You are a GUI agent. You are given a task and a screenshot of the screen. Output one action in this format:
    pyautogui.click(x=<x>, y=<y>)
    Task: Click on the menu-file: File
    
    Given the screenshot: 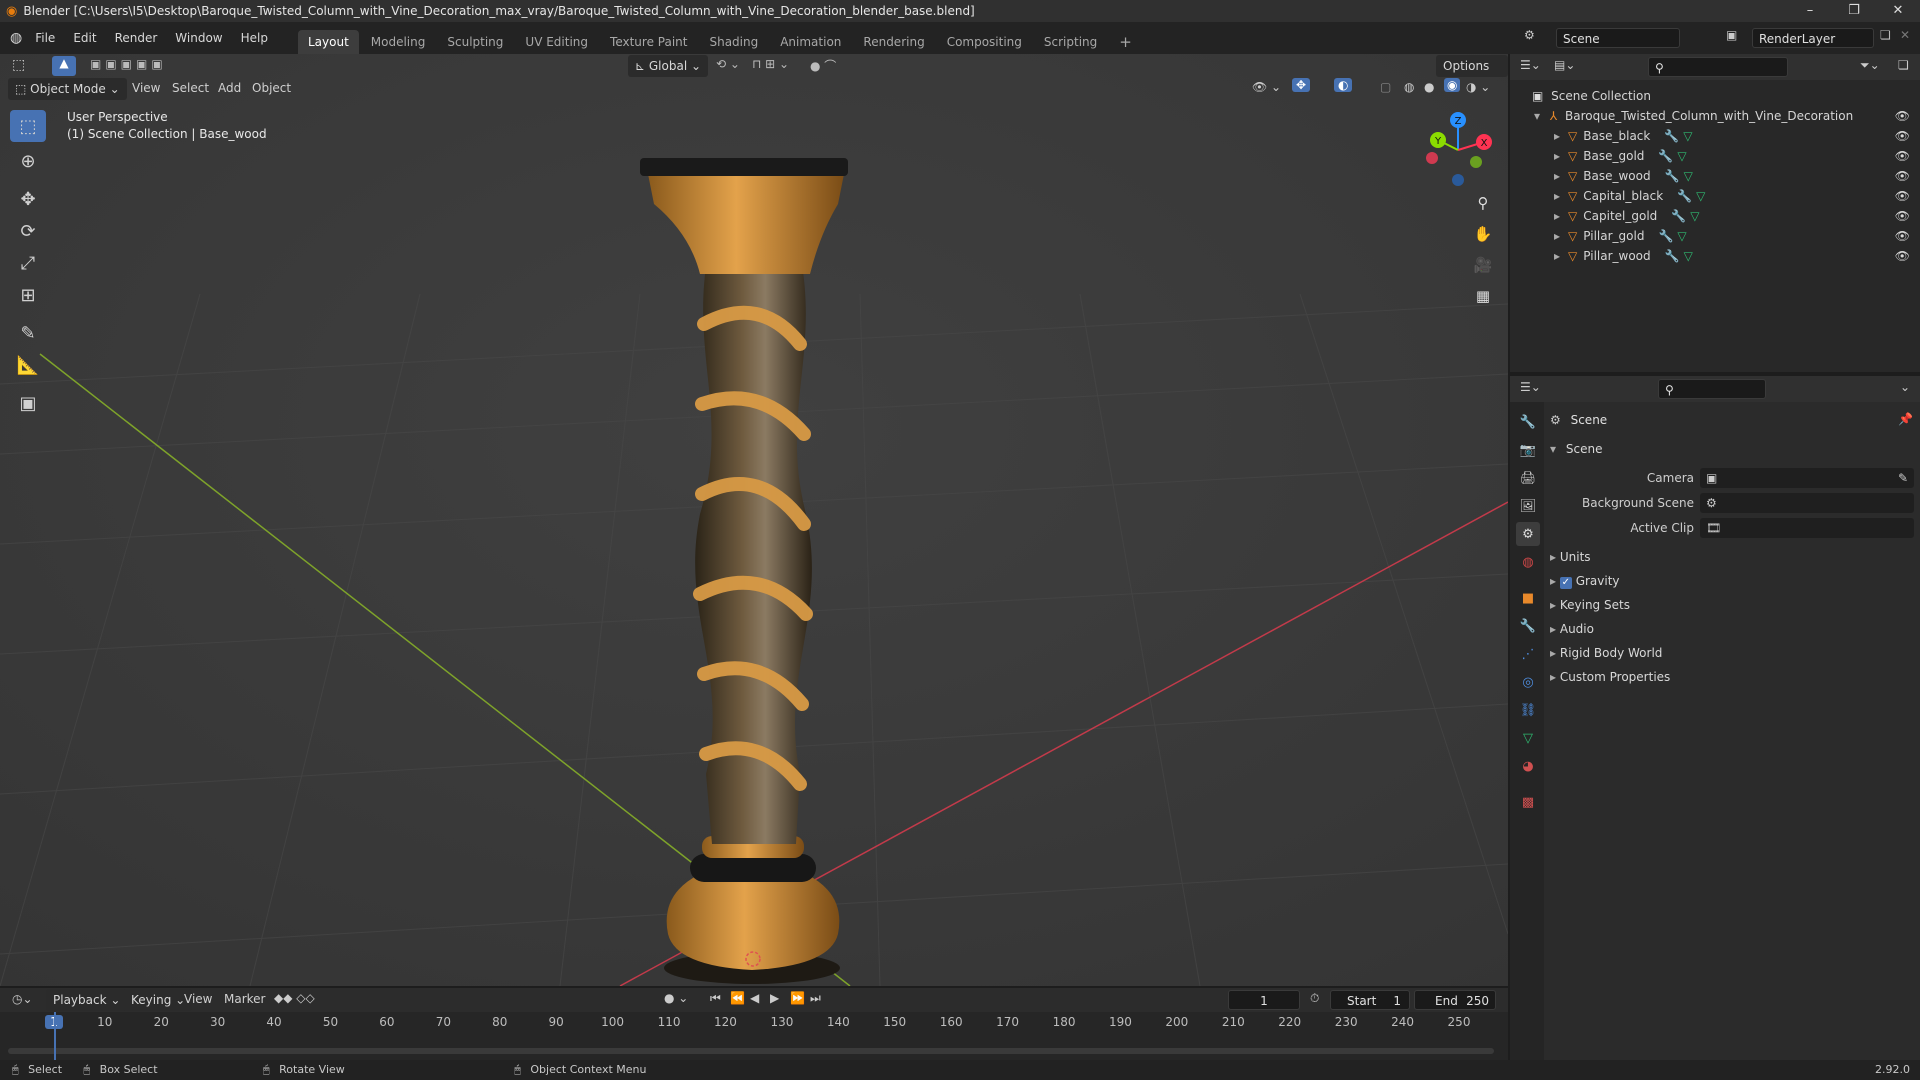 What is the action you would take?
    pyautogui.click(x=45, y=38)
    